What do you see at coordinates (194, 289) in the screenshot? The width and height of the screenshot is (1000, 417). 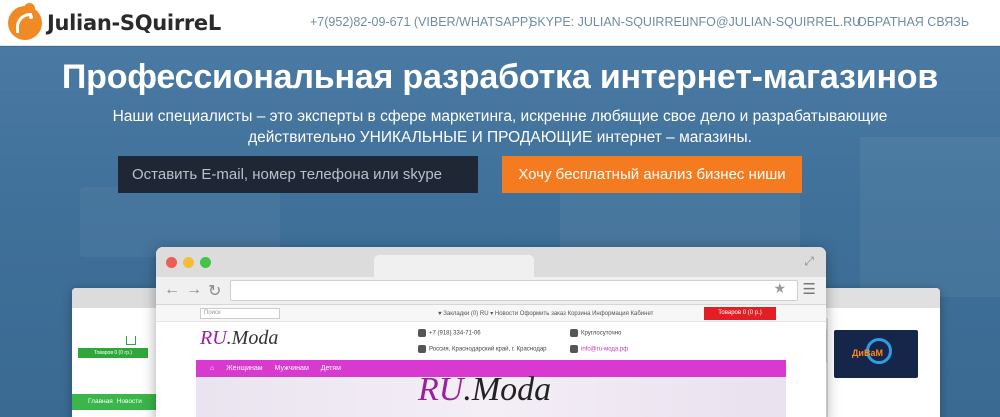 I see `forward-arrow-icon: →` at bounding box center [194, 289].